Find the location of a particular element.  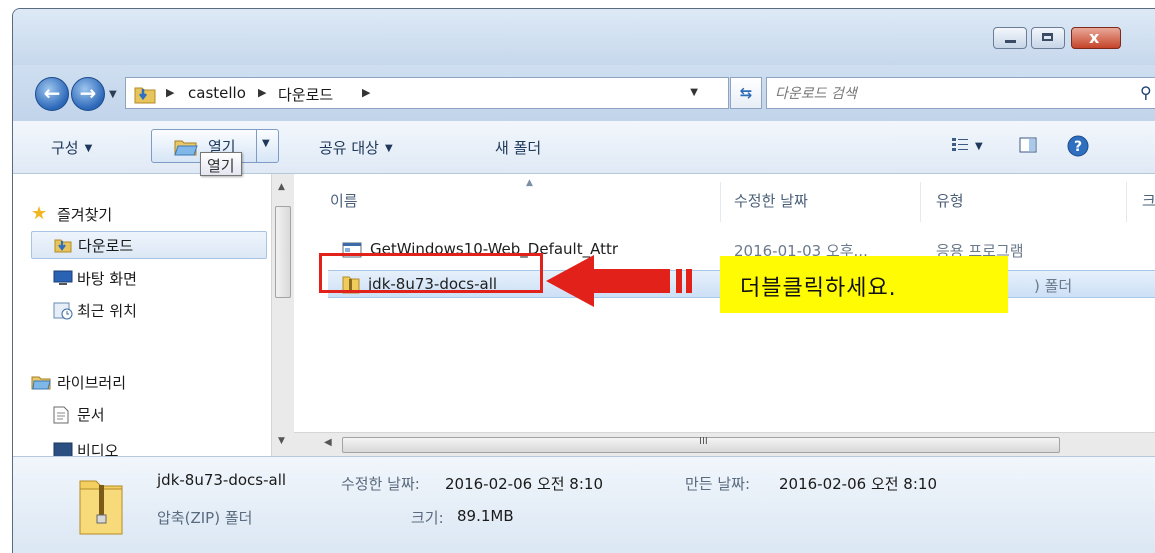

hscroll-thumb: III is located at coordinates (701, 444).